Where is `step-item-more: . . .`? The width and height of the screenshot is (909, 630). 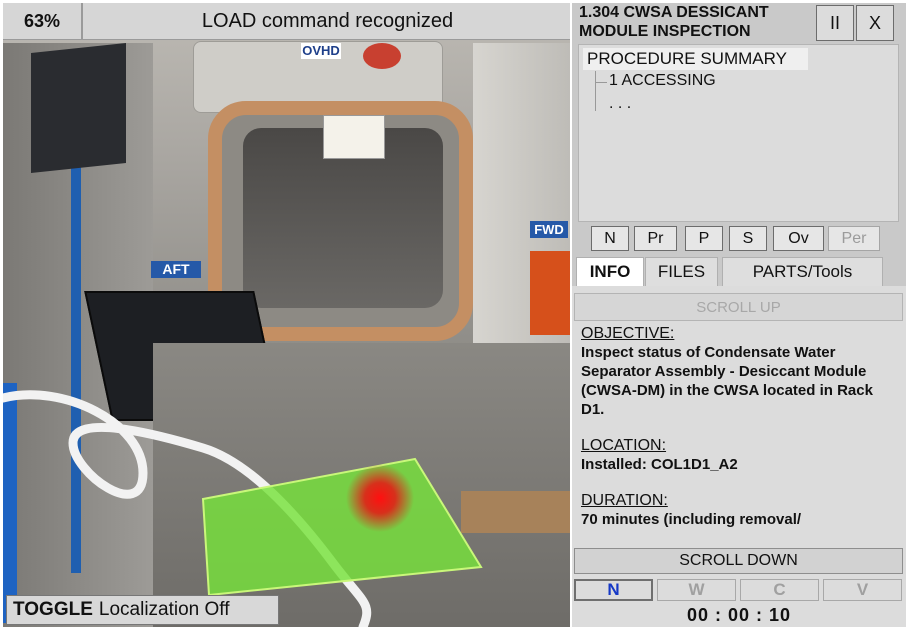 step-item-more: . . . is located at coordinates (620, 103).